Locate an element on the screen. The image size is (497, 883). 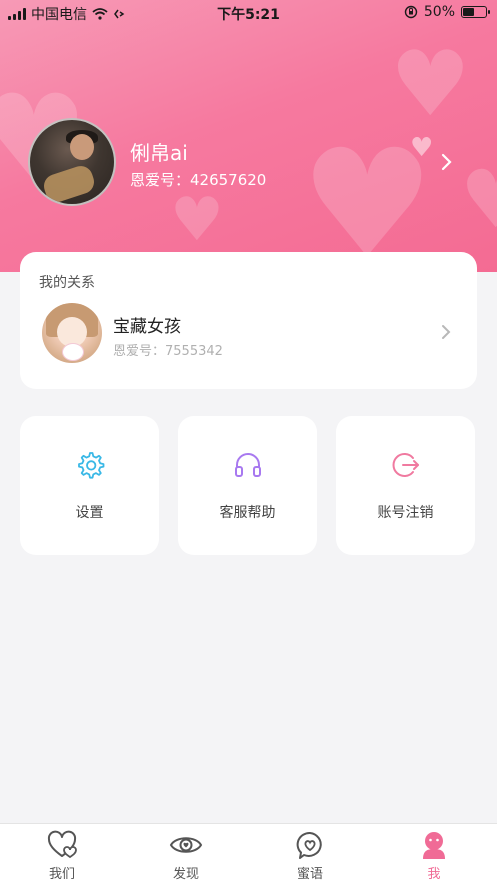
relation-card: 我的关系 宝藏女孩 恩爱号：7555342 is located at coordinates (248, 320).